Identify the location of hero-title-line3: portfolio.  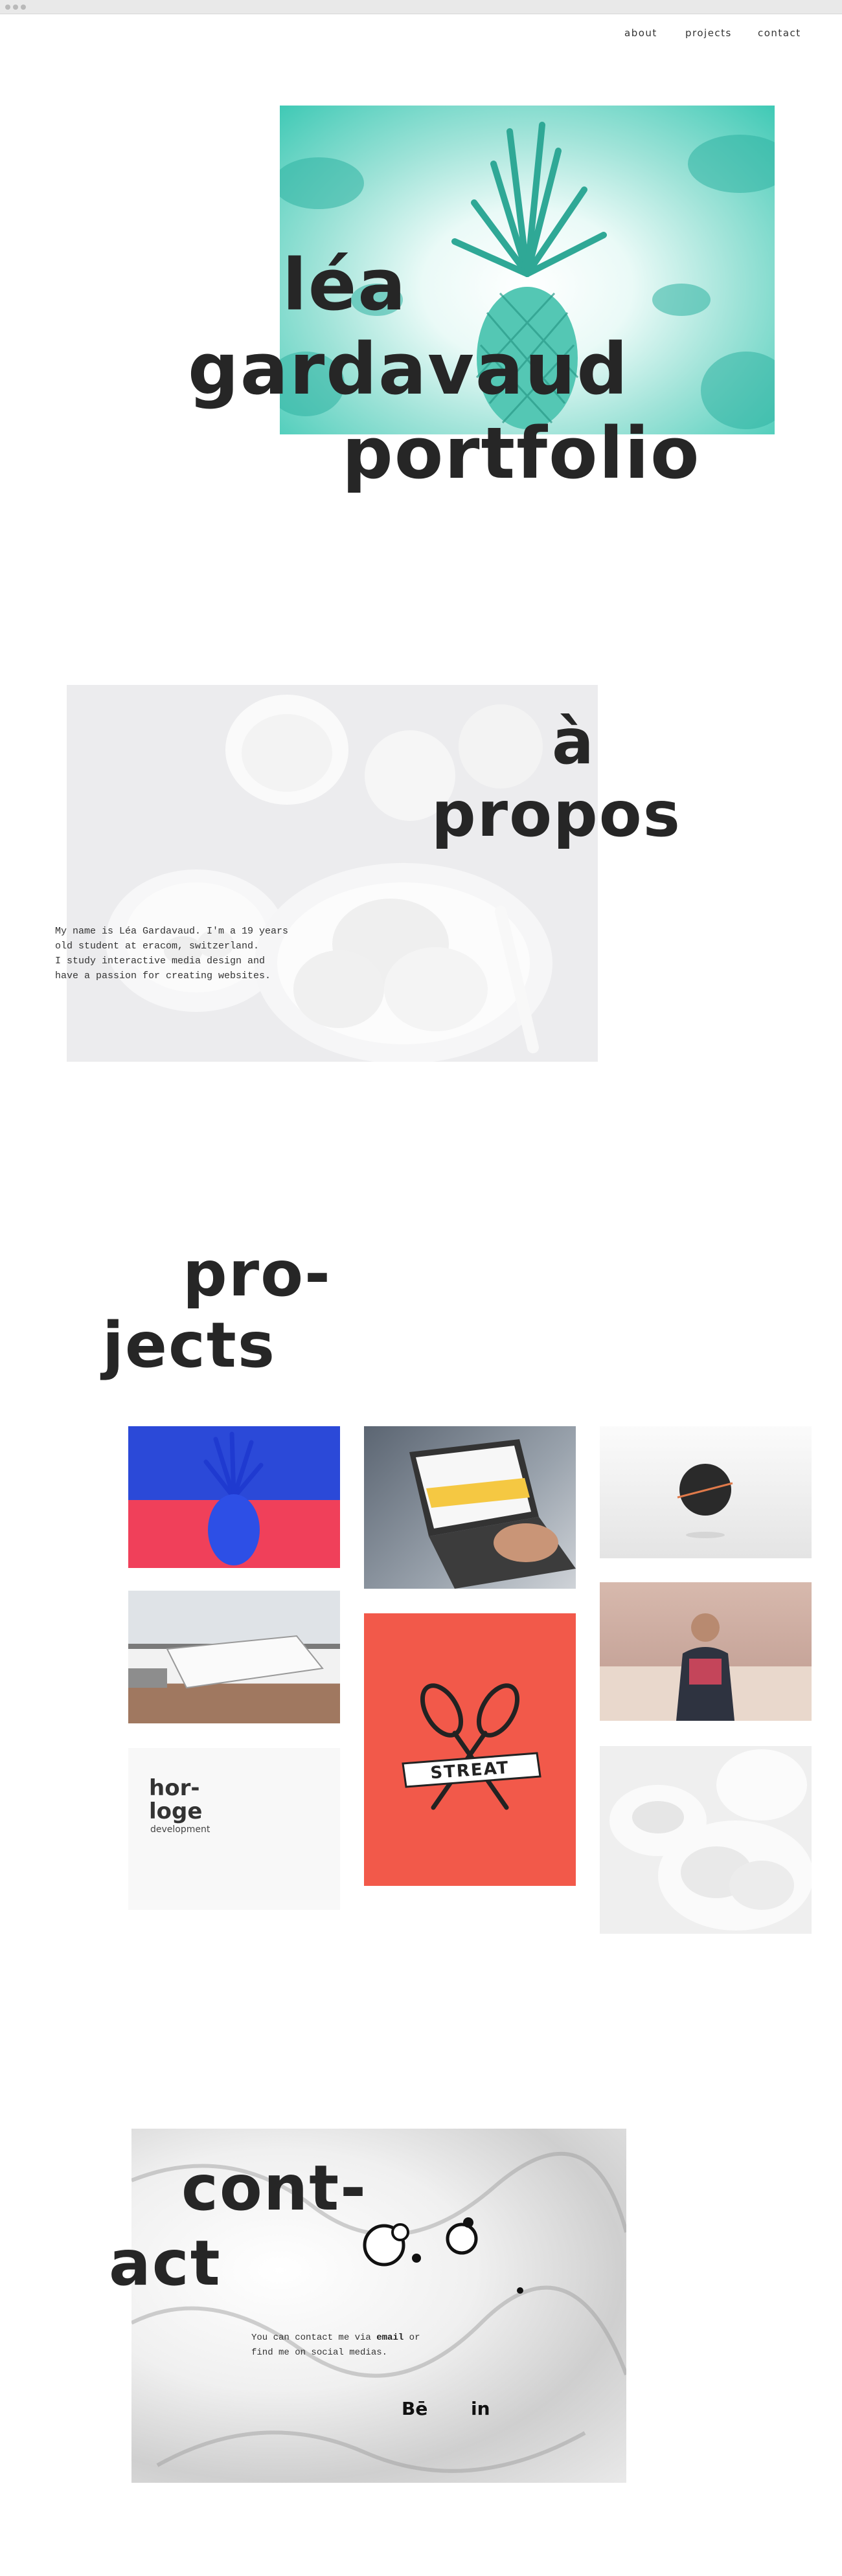
(521, 454).